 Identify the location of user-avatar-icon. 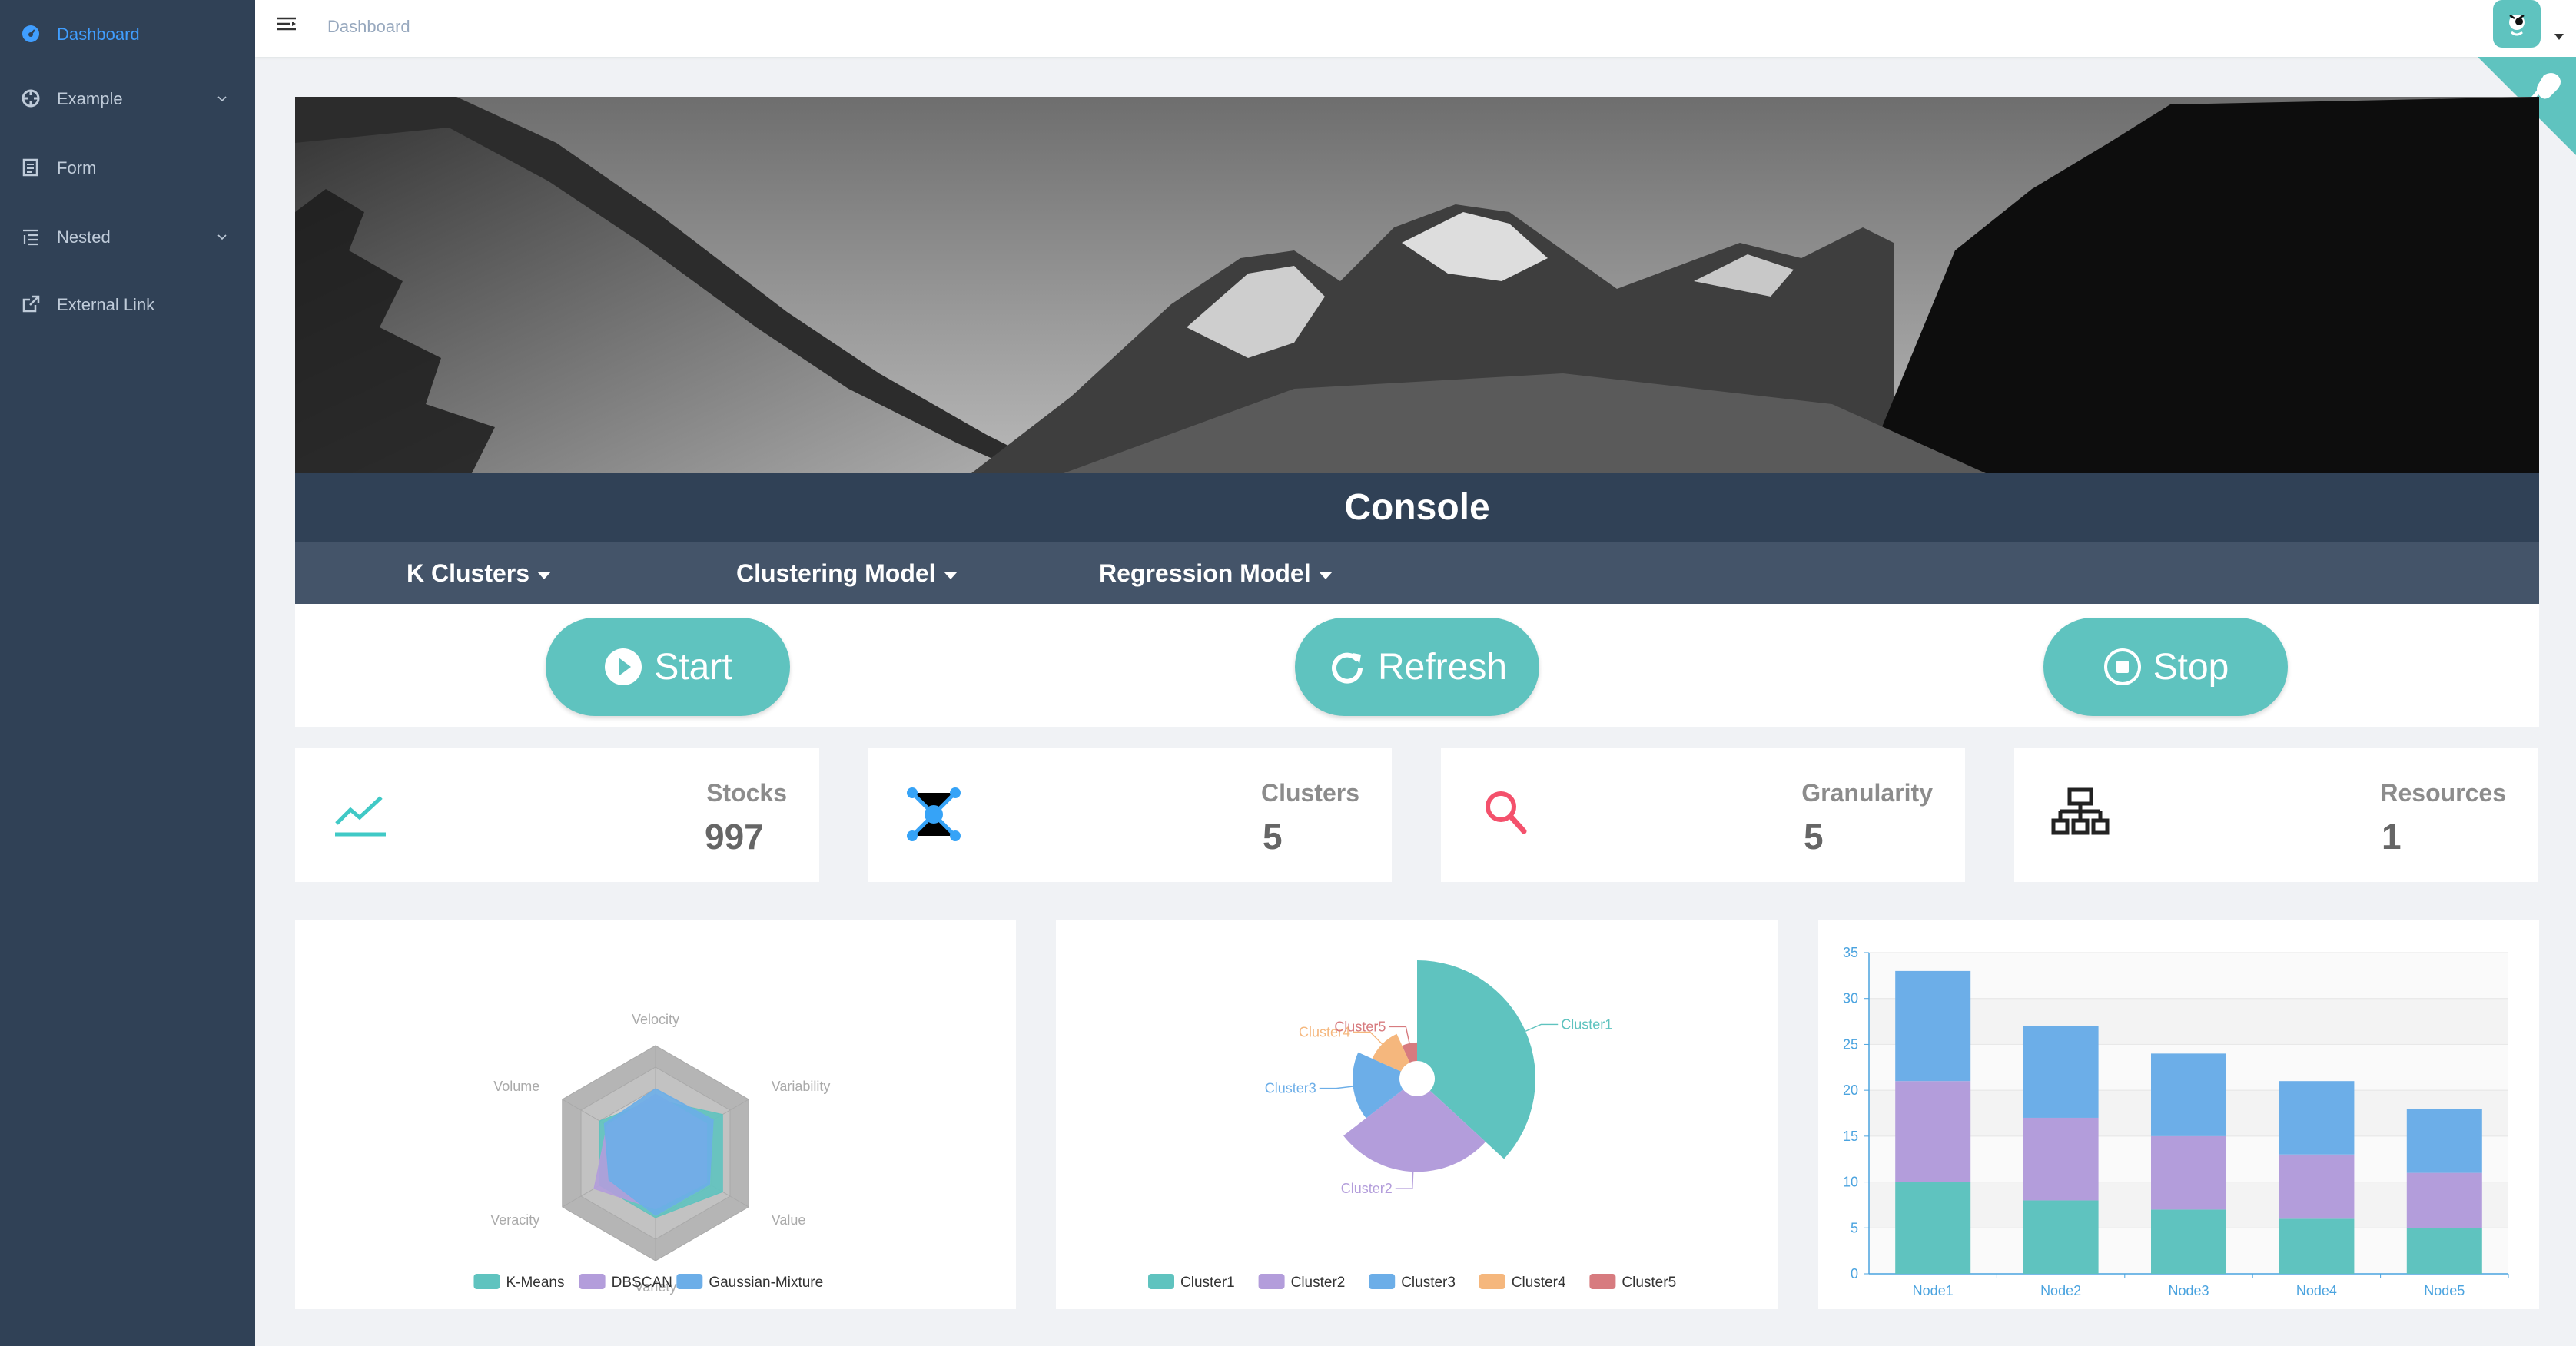
(2517, 25).